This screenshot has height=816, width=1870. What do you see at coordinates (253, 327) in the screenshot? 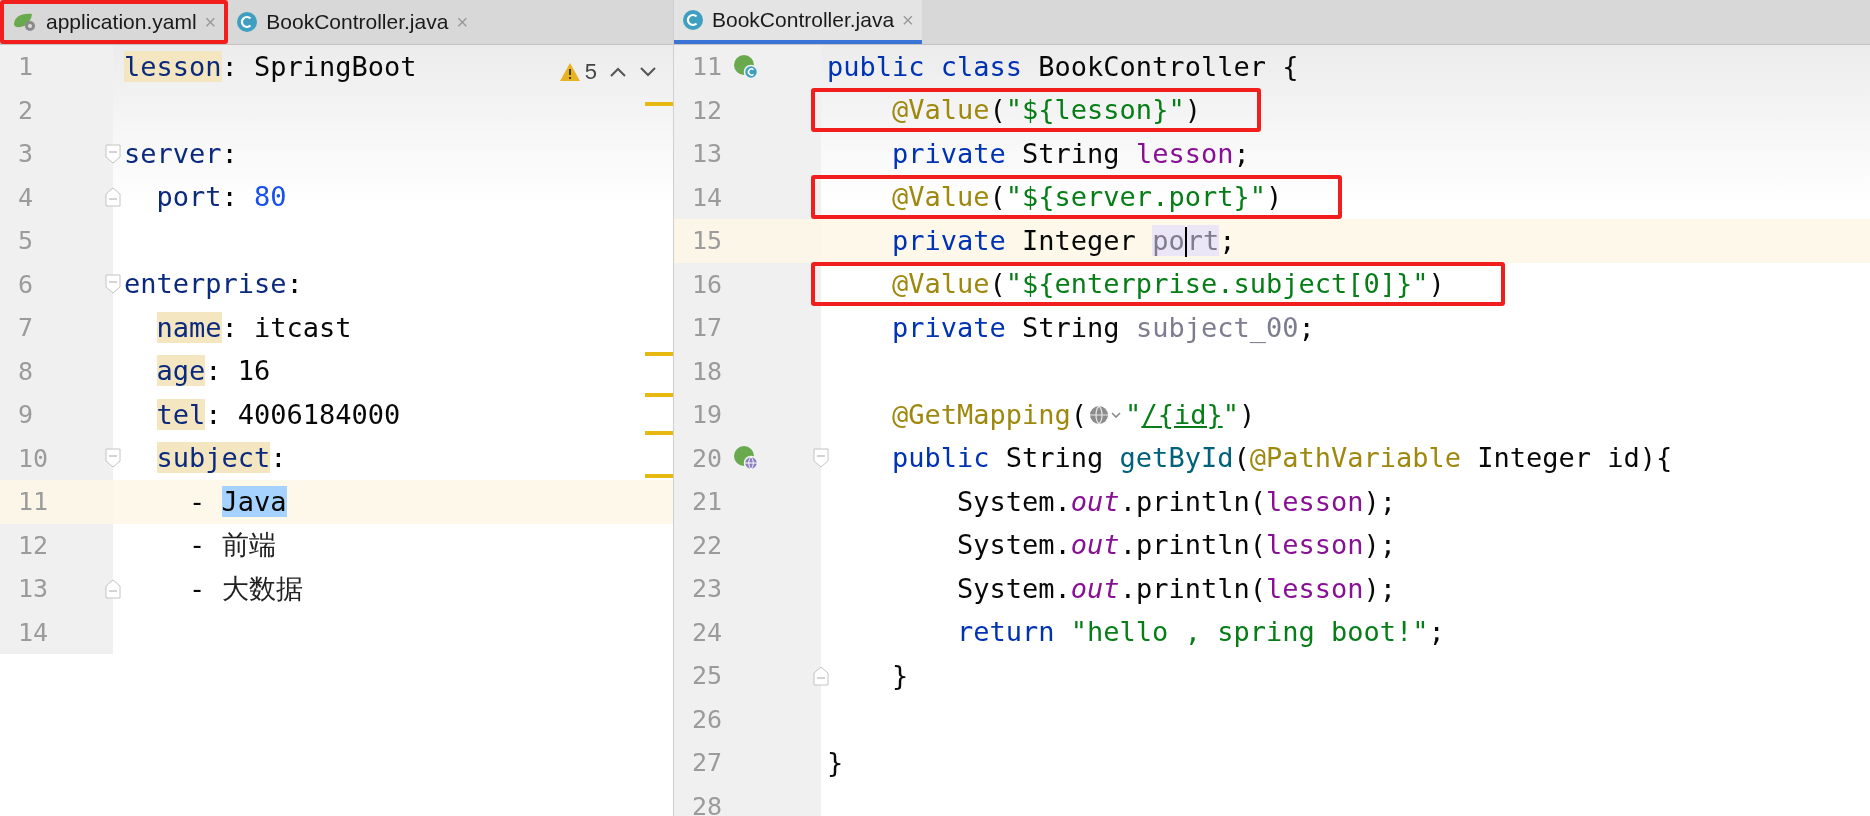
I see `code-line: name: itcast` at bounding box center [253, 327].